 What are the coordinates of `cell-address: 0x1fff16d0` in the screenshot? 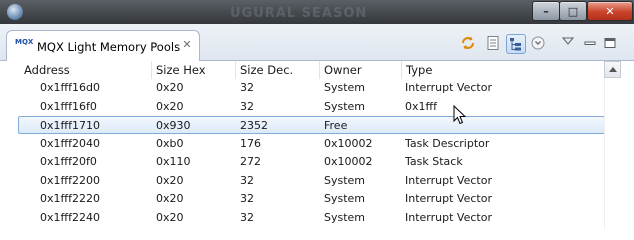 It's located at (70, 87).